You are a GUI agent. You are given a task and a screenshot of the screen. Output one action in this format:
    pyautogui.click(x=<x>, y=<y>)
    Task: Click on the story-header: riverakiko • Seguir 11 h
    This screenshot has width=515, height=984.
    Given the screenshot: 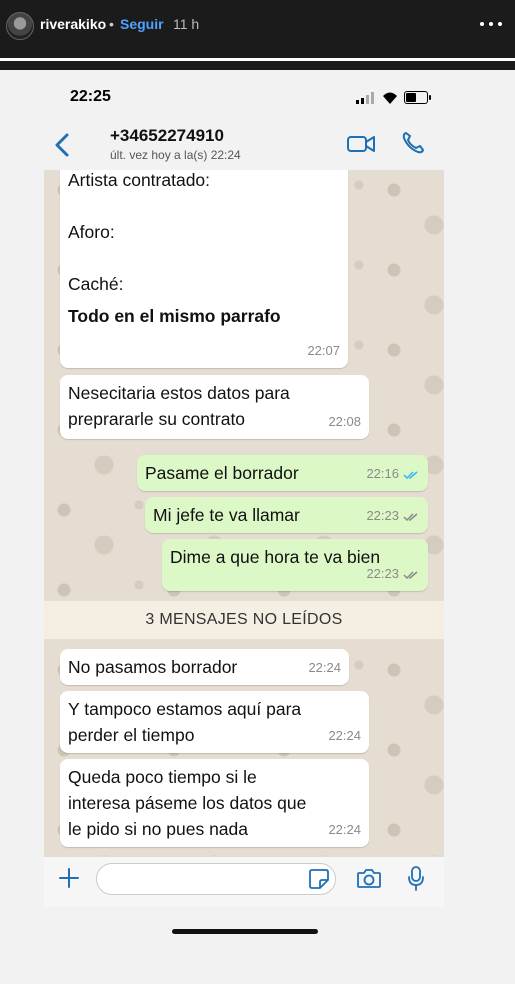 What is the action you would take?
    pyautogui.click(x=257, y=28)
    